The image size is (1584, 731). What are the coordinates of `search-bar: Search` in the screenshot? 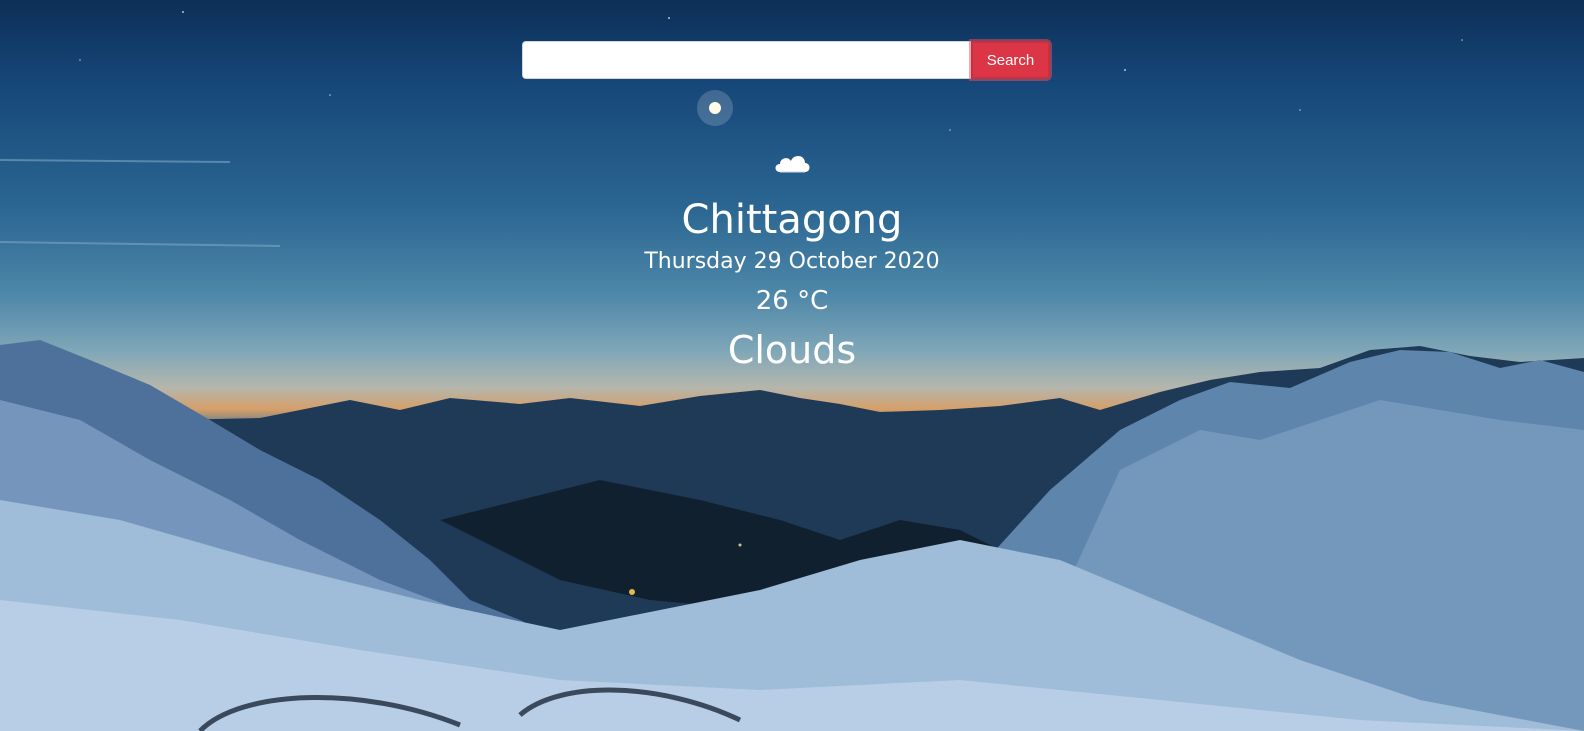 It's located at (786, 60).